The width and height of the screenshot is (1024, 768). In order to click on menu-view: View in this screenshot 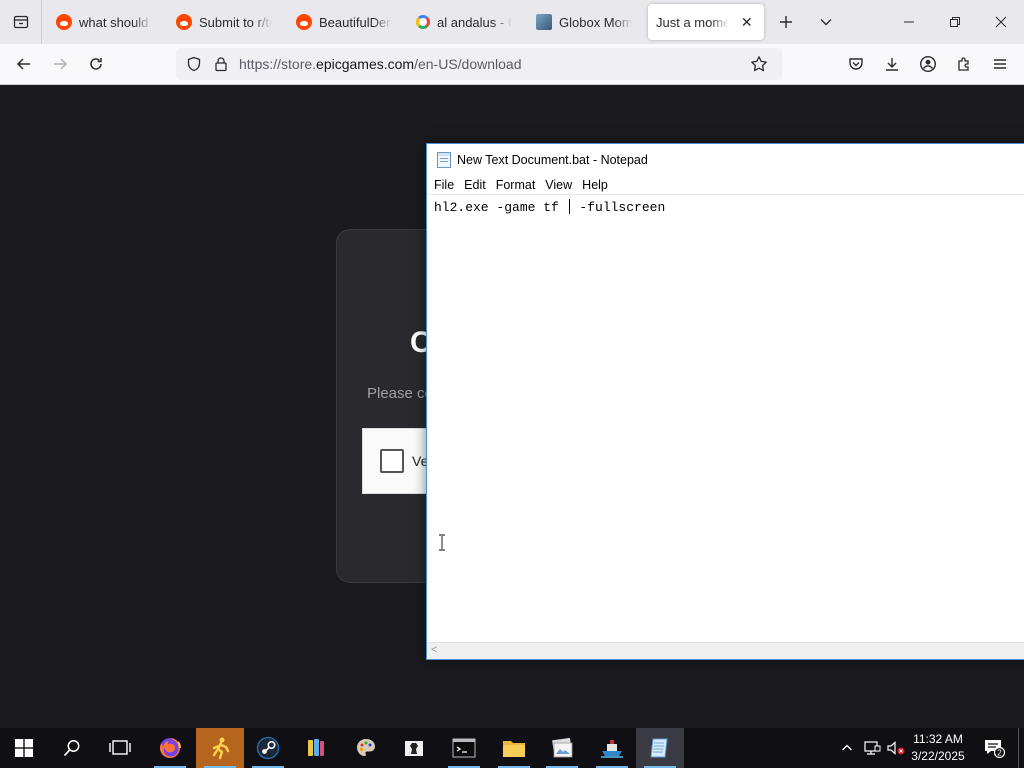, I will do `click(559, 185)`.